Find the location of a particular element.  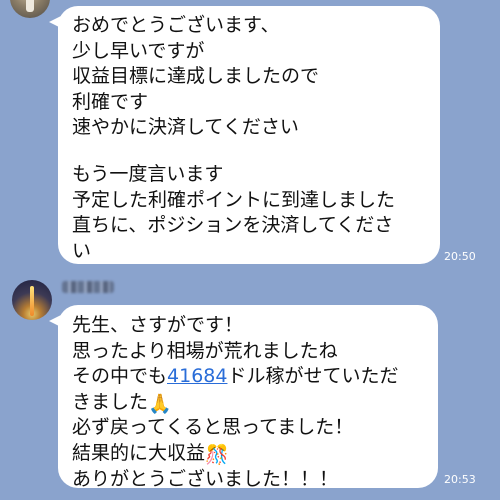

message-line: 収益目標に達成しましたので is located at coordinates (196, 76).